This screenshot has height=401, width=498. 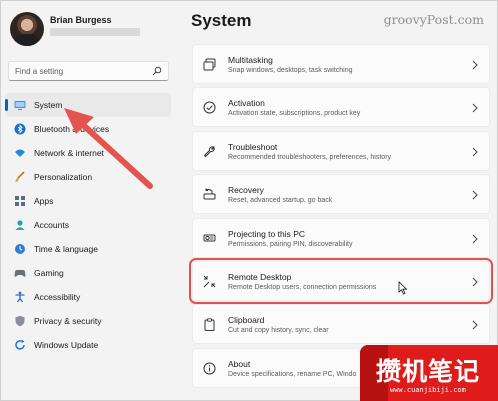 What do you see at coordinates (88, 297) in the screenshot?
I see `sidebar-item-accessibility: Accessibility` at bounding box center [88, 297].